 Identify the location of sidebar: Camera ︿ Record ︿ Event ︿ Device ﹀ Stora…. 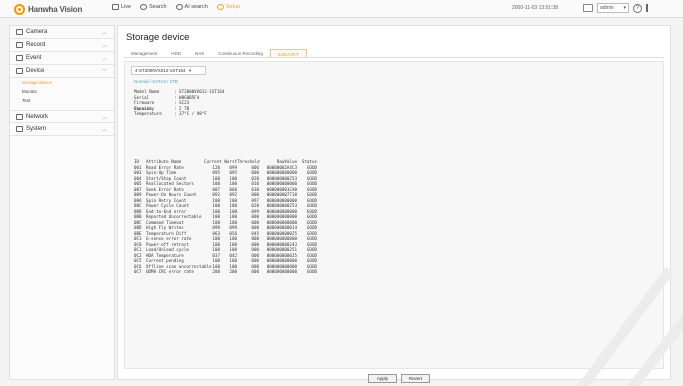
(62, 202).